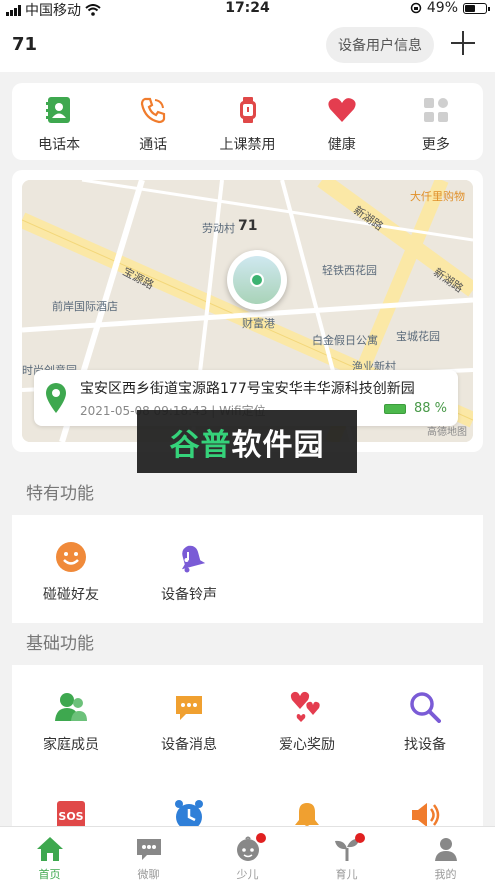 The height and width of the screenshot is (884, 495). I want to click on tab-label: 微聊, so click(148, 874).